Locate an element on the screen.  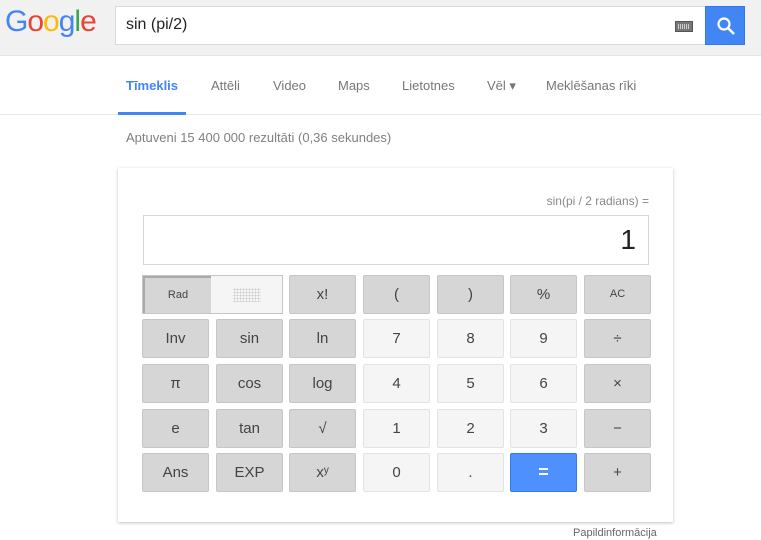
key-4-3: 0 is located at coordinates (396, 472).